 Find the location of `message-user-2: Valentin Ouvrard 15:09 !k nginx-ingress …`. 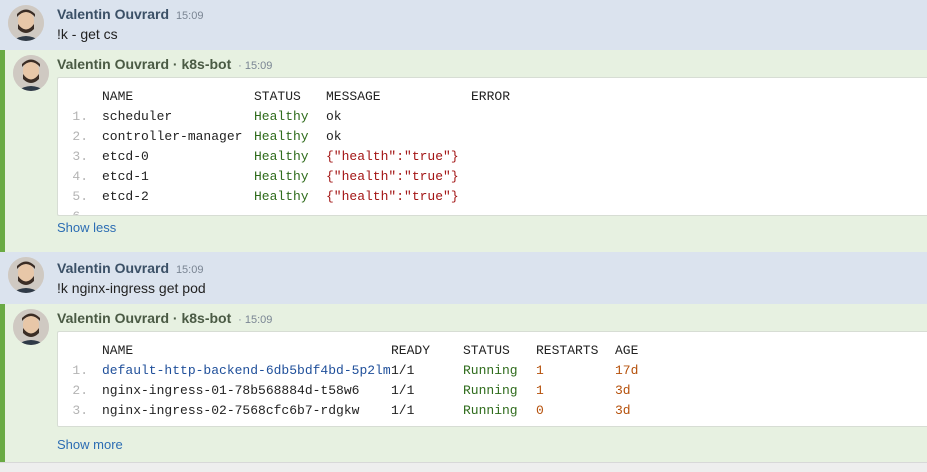

message-user-2: Valentin Ouvrard 15:09 !k nginx-ingress … is located at coordinates (463, 278).